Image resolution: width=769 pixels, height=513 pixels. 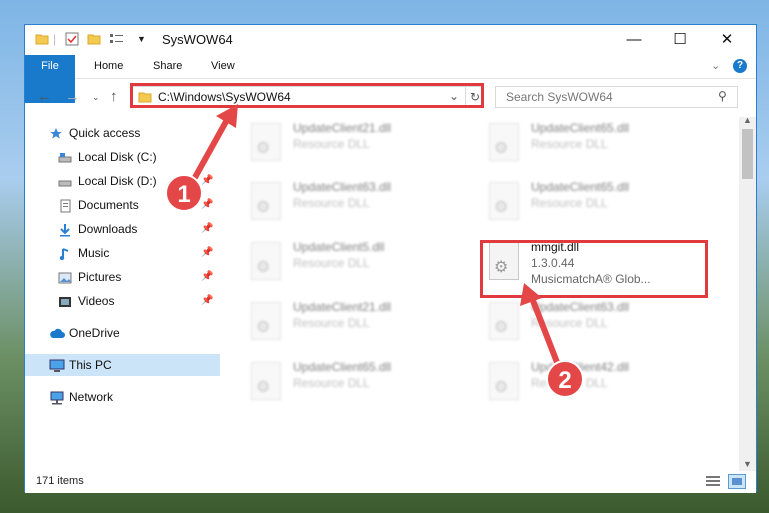 I want to click on step-badge-2: 2, so click(x=565, y=379).